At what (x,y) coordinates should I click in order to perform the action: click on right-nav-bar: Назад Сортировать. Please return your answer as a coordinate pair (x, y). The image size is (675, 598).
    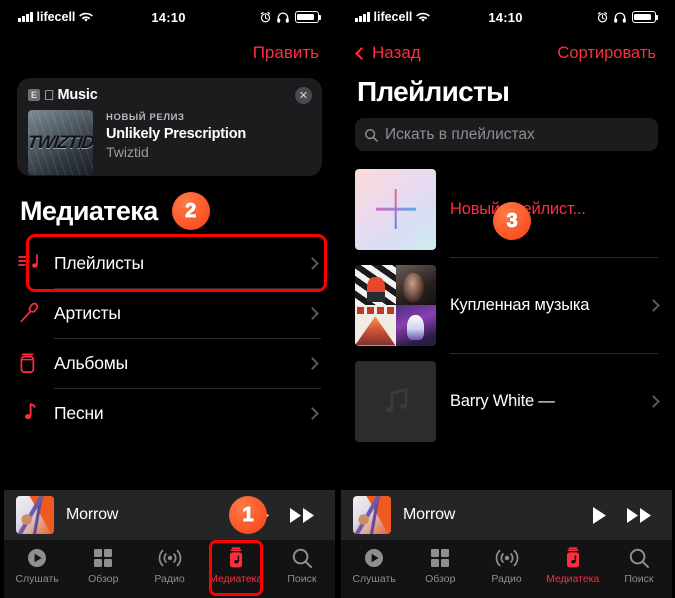
    Looking at the image, I should click on (506, 53).